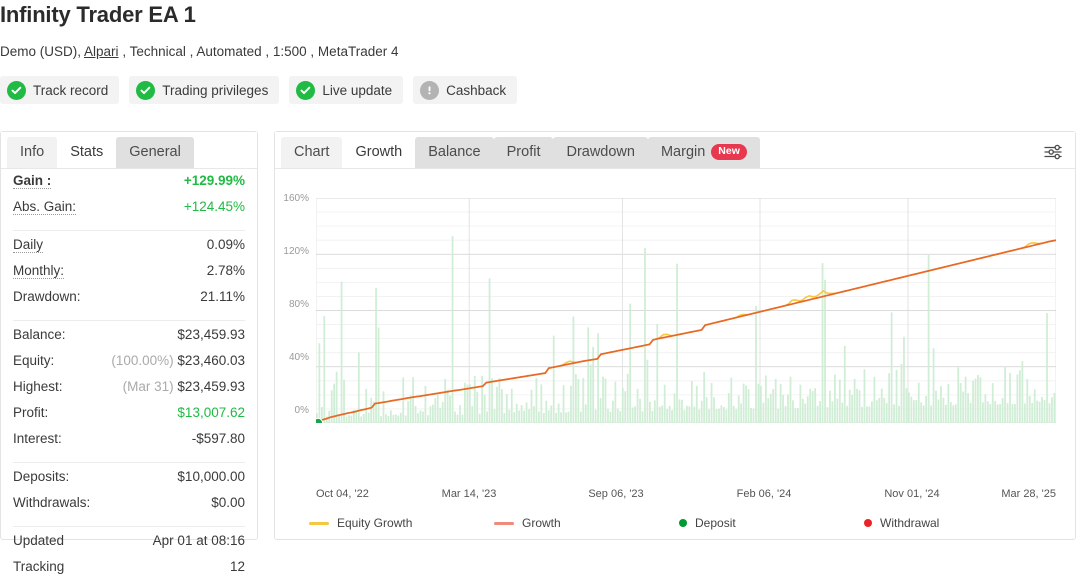 The image size is (1076, 585). I want to click on x-tick-label: Sep 06, '23, so click(616, 494).